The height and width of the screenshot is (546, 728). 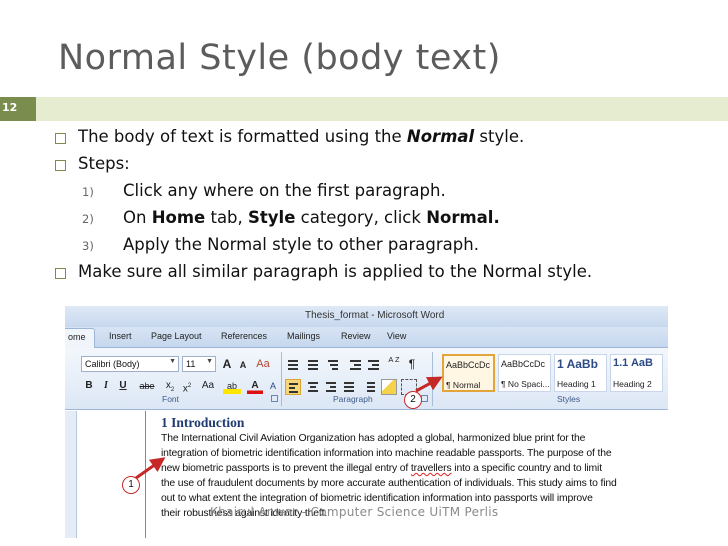 What do you see at coordinates (523, 364) in the screenshot?
I see `style-preview: AaBbCcDc` at bounding box center [523, 364].